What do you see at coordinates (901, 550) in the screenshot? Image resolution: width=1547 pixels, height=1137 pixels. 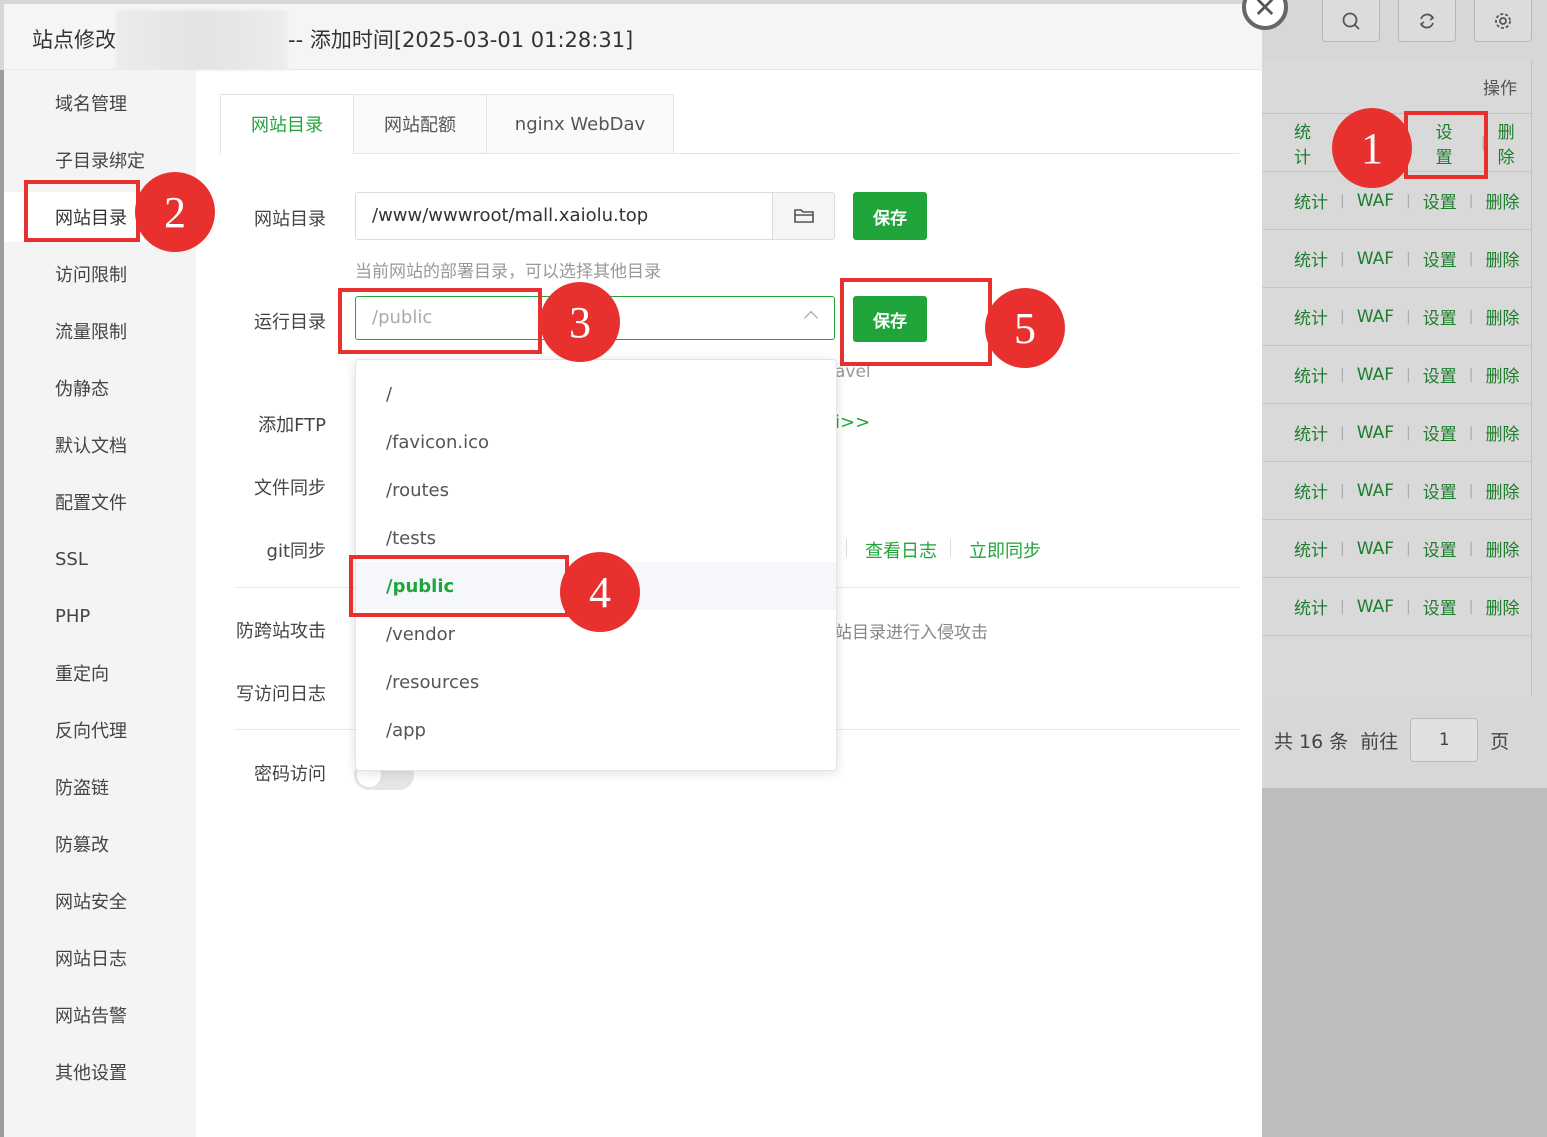 I see `git-view-log-link: 查看日志` at bounding box center [901, 550].